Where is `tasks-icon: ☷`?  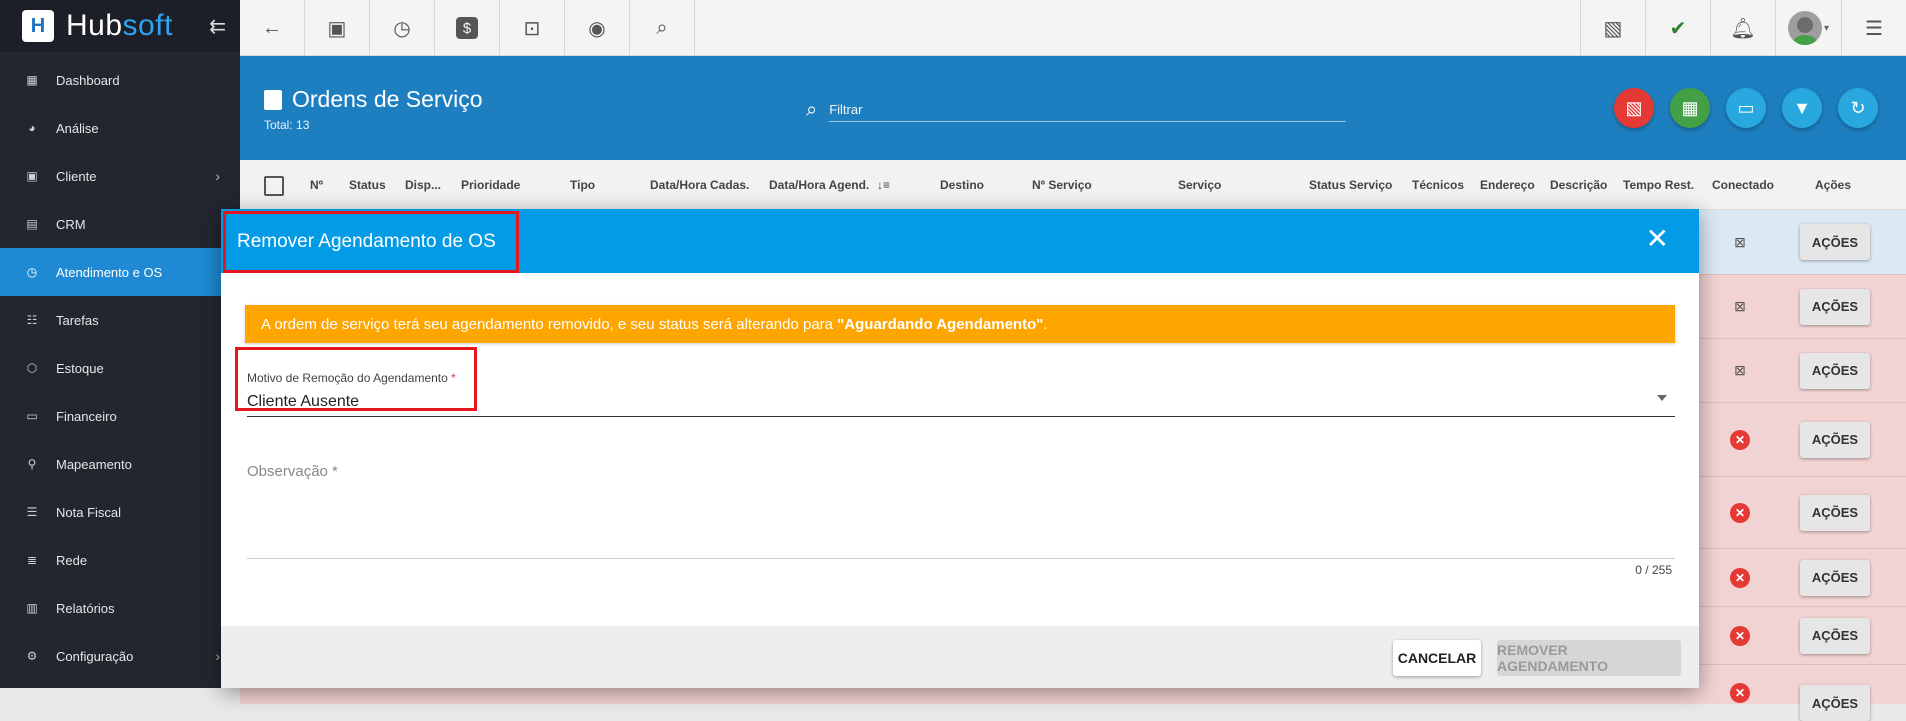
tasks-icon: ☷ is located at coordinates (32, 320).